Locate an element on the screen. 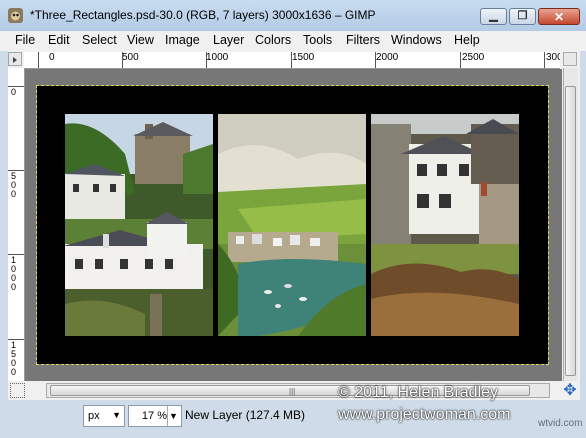 The width and height of the screenshot is (586, 438). photo-middle-harbour is located at coordinates (292, 225).